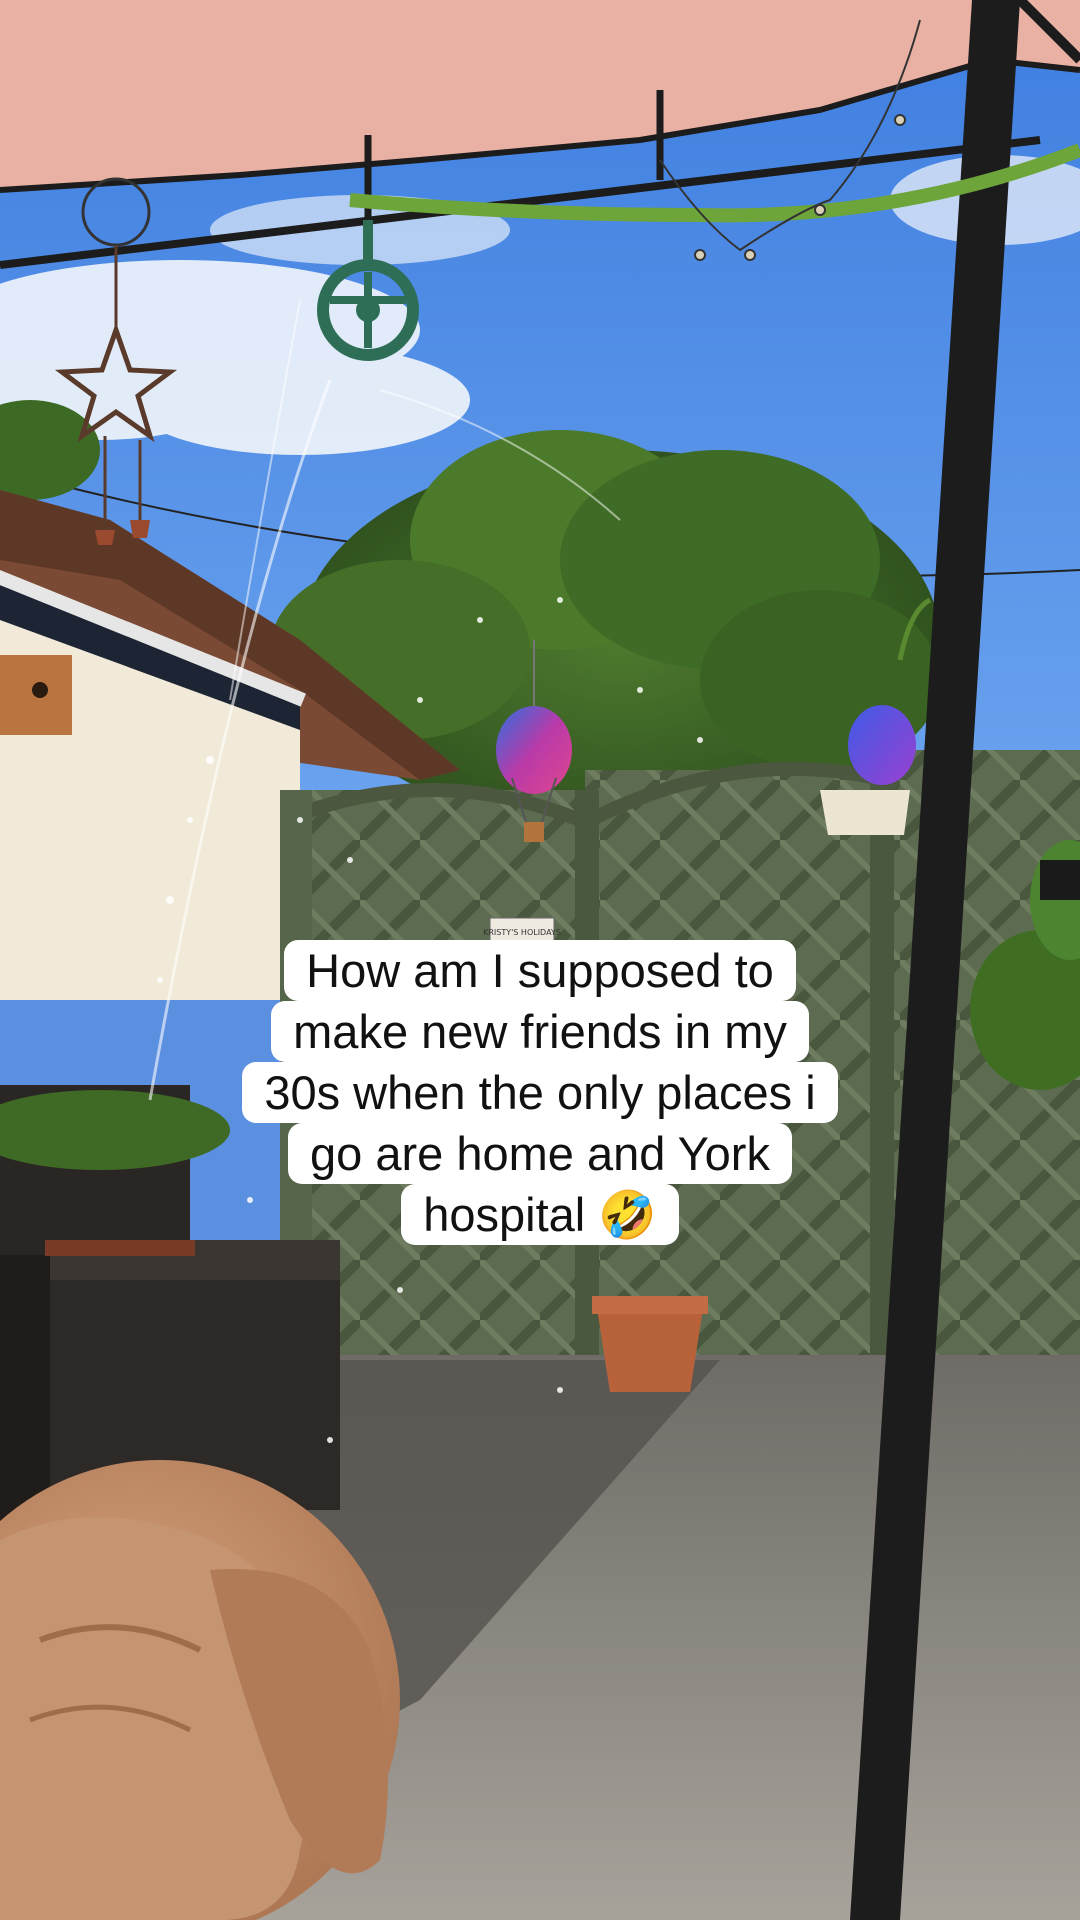 The image size is (1080, 1920). I want to click on caption-line-1: How am I supposed to, so click(540, 970).